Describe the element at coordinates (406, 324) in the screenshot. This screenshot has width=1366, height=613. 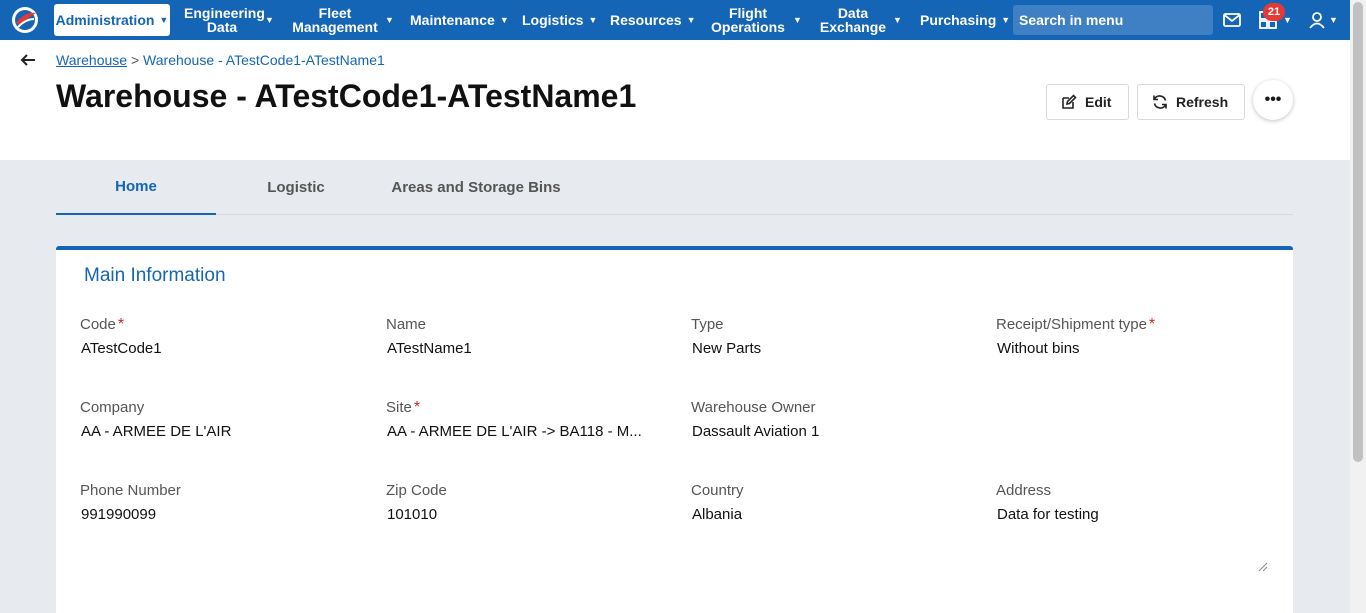
I see `field-name-label: Name` at that location.